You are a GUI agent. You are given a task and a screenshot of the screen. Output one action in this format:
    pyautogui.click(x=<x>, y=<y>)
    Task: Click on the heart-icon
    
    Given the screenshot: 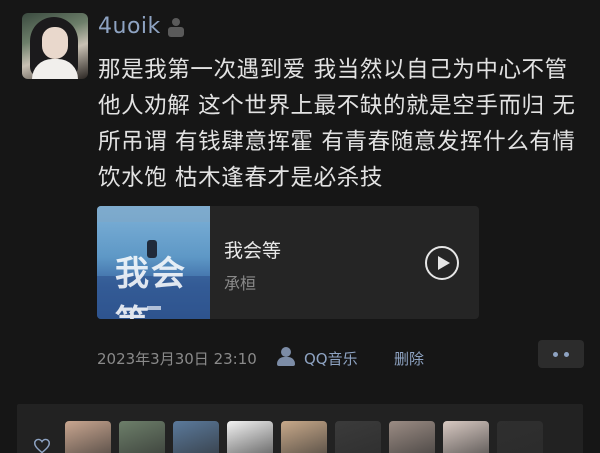 What is the action you would take?
    pyautogui.click(x=42, y=445)
    